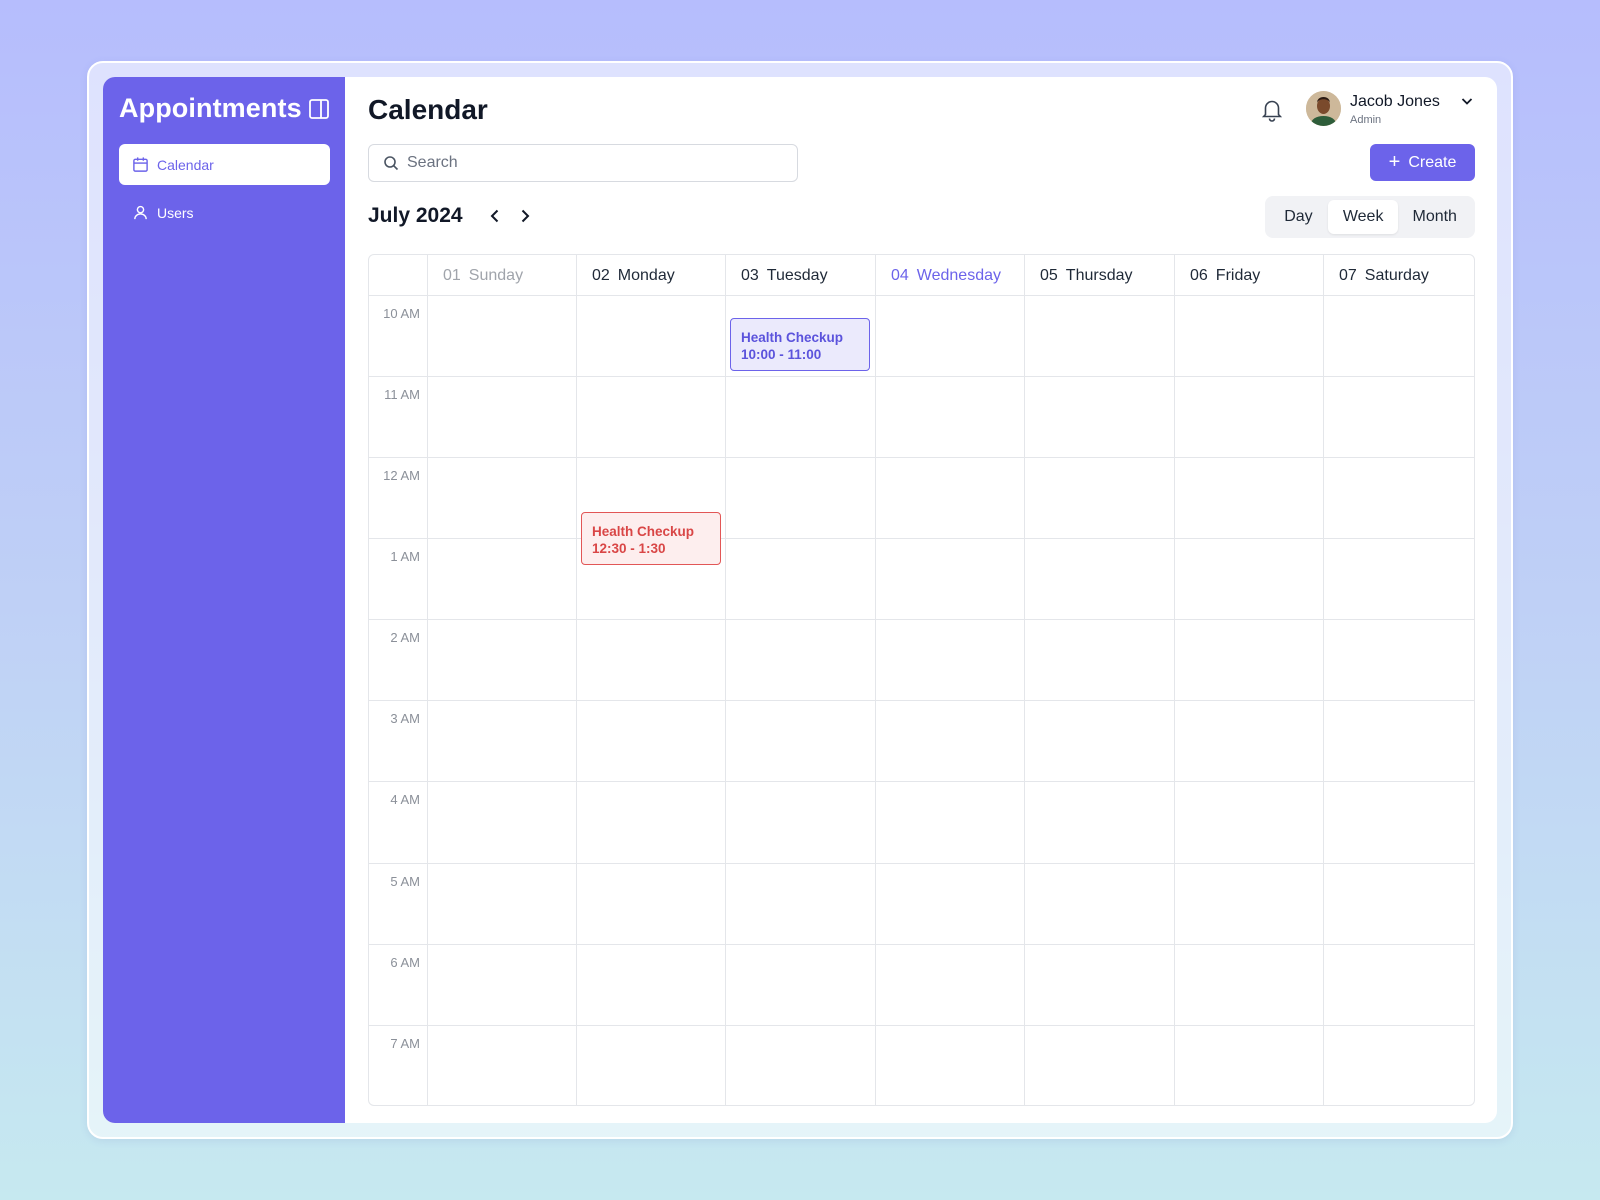  Describe the element at coordinates (1272, 110) in the screenshot. I see `bell-icon` at that location.